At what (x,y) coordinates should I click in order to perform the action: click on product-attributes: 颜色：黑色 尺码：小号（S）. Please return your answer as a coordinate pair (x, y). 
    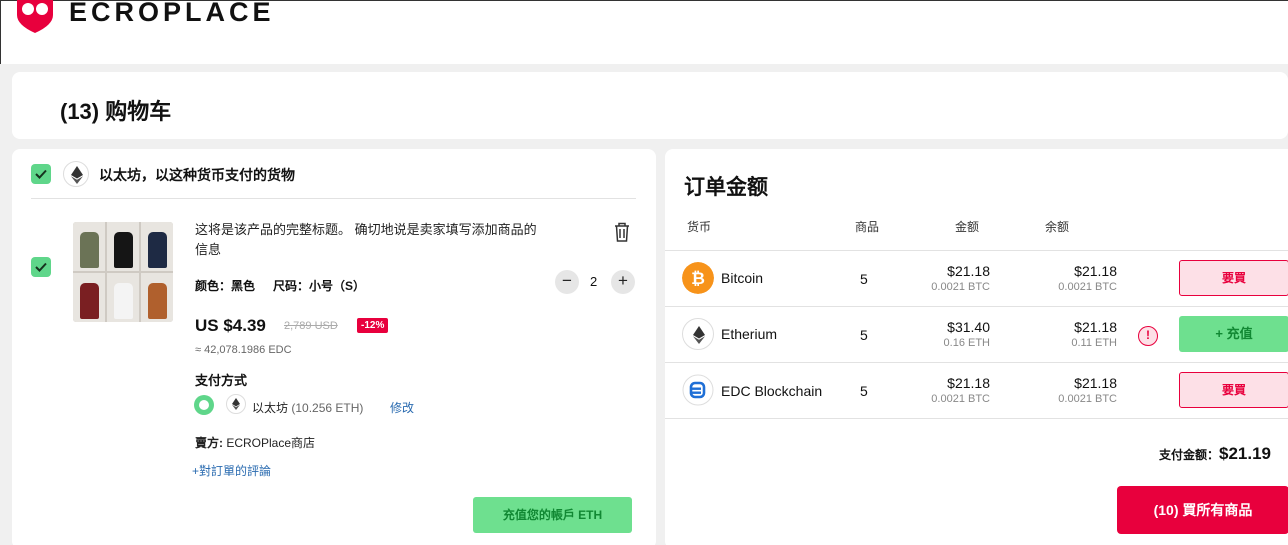
    Looking at the image, I should click on (289, 285).